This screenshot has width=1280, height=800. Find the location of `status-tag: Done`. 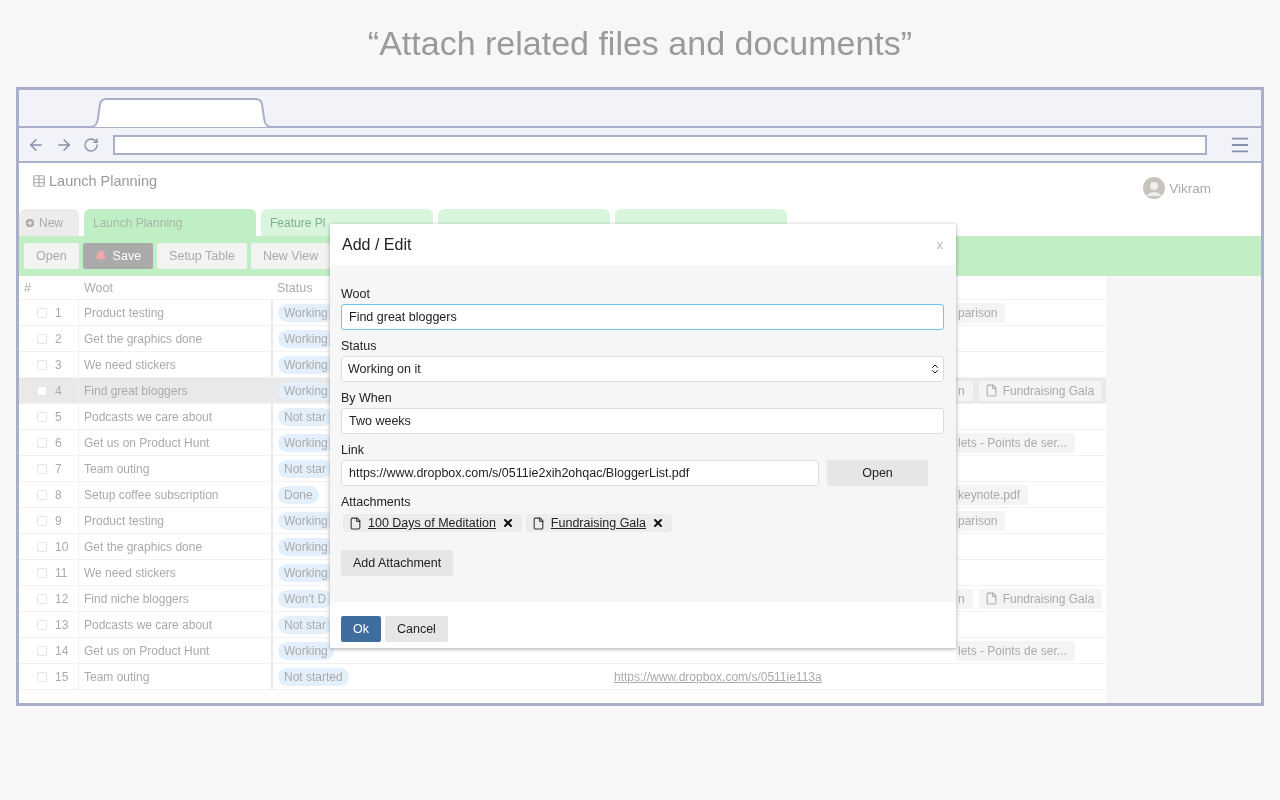

status-tag: Done is located at coordinates (298, 494).